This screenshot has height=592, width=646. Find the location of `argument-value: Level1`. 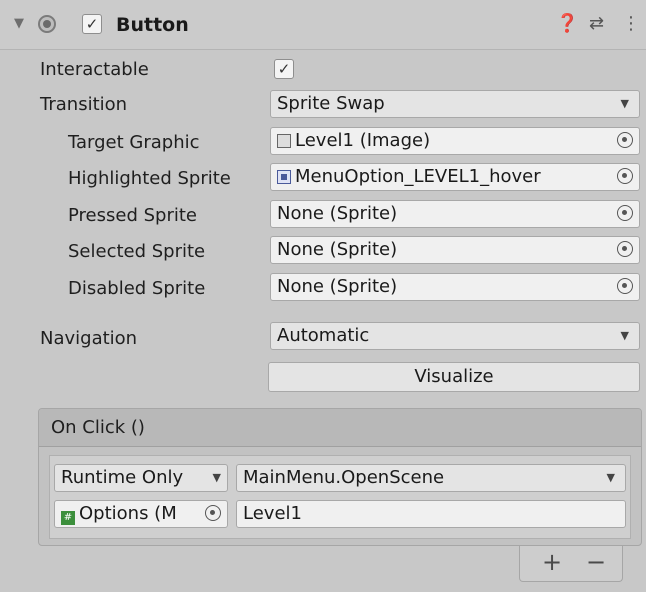

argument-value: Level1 is located at coordinates (272, 513).